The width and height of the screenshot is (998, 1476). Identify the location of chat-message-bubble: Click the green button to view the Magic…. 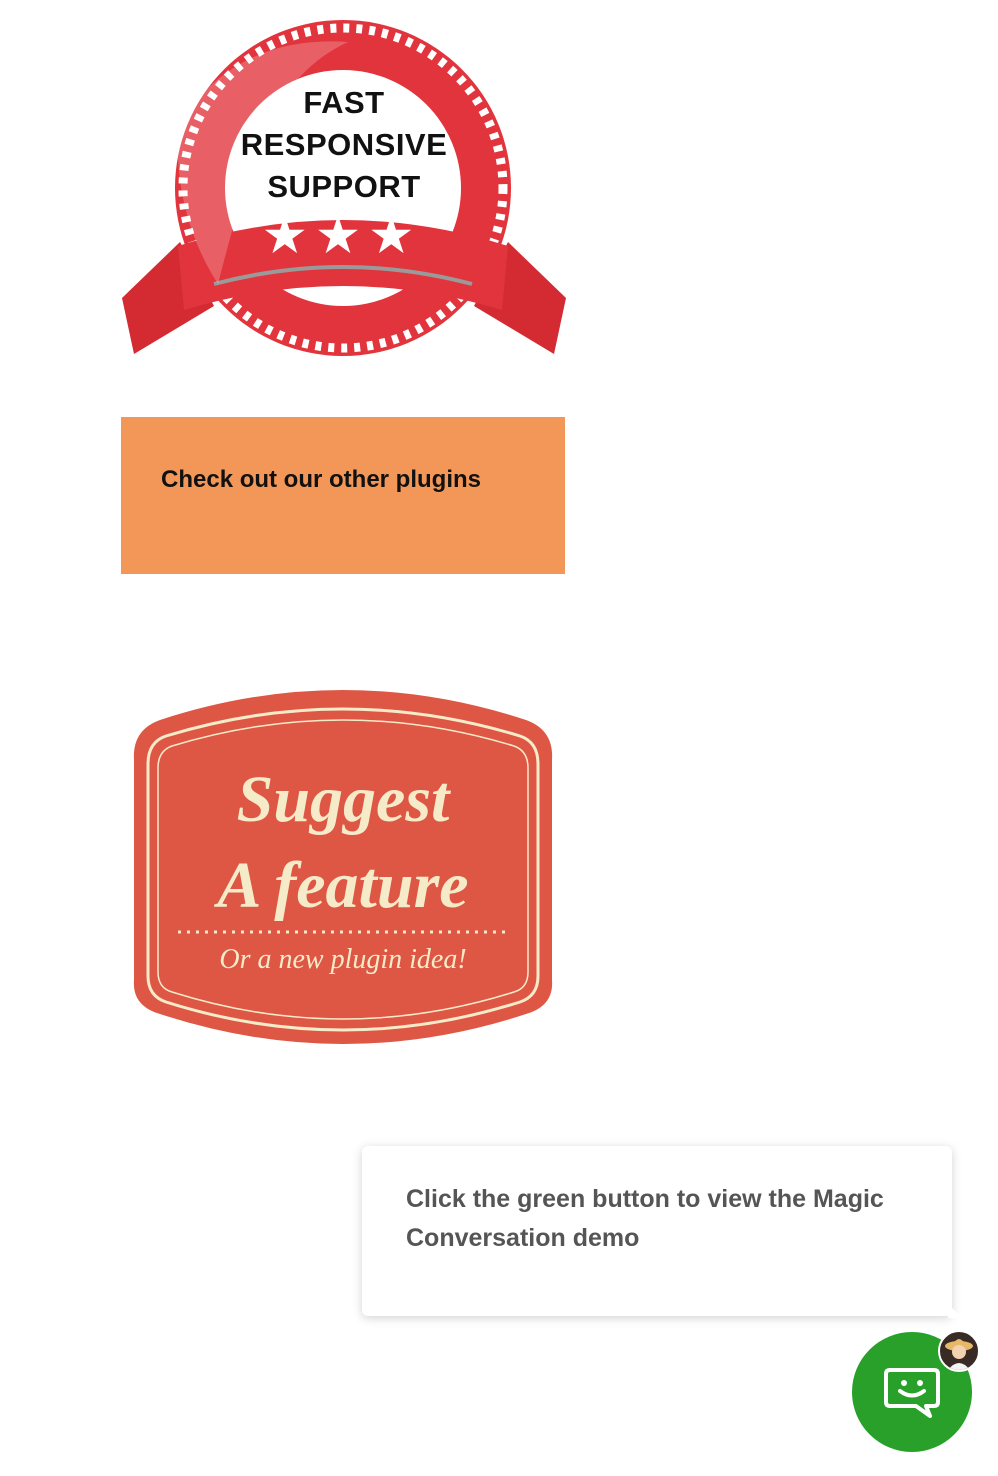
(662, 1232).